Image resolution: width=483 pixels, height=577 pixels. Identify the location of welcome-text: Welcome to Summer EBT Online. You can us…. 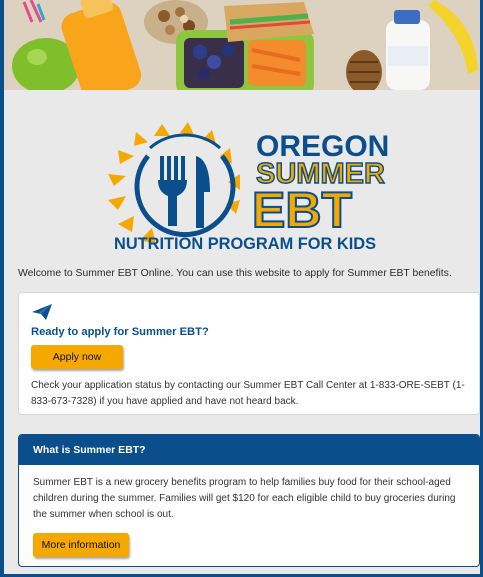
(235, 273).